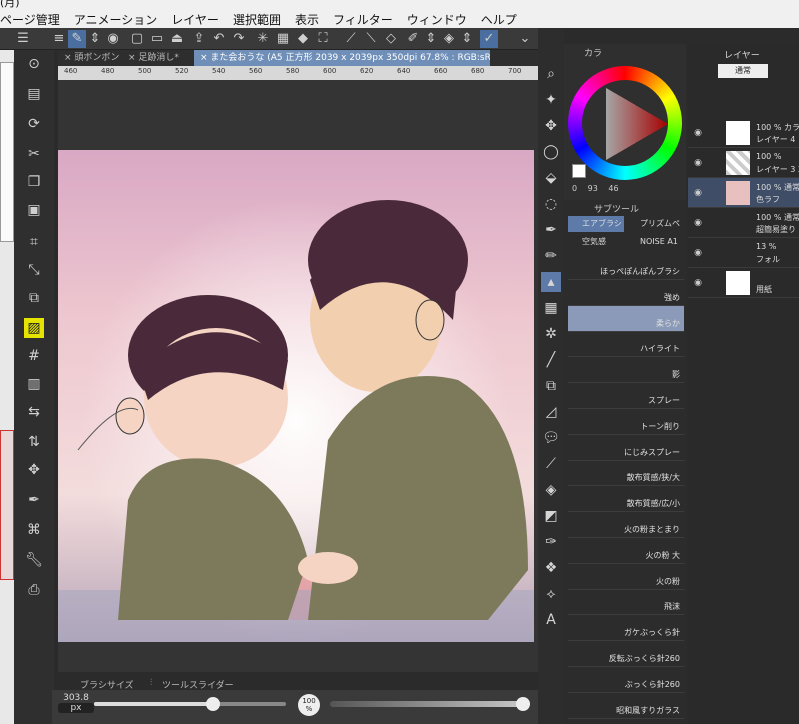  I want to click on sticker-icon: ❖, so click(551, 568).